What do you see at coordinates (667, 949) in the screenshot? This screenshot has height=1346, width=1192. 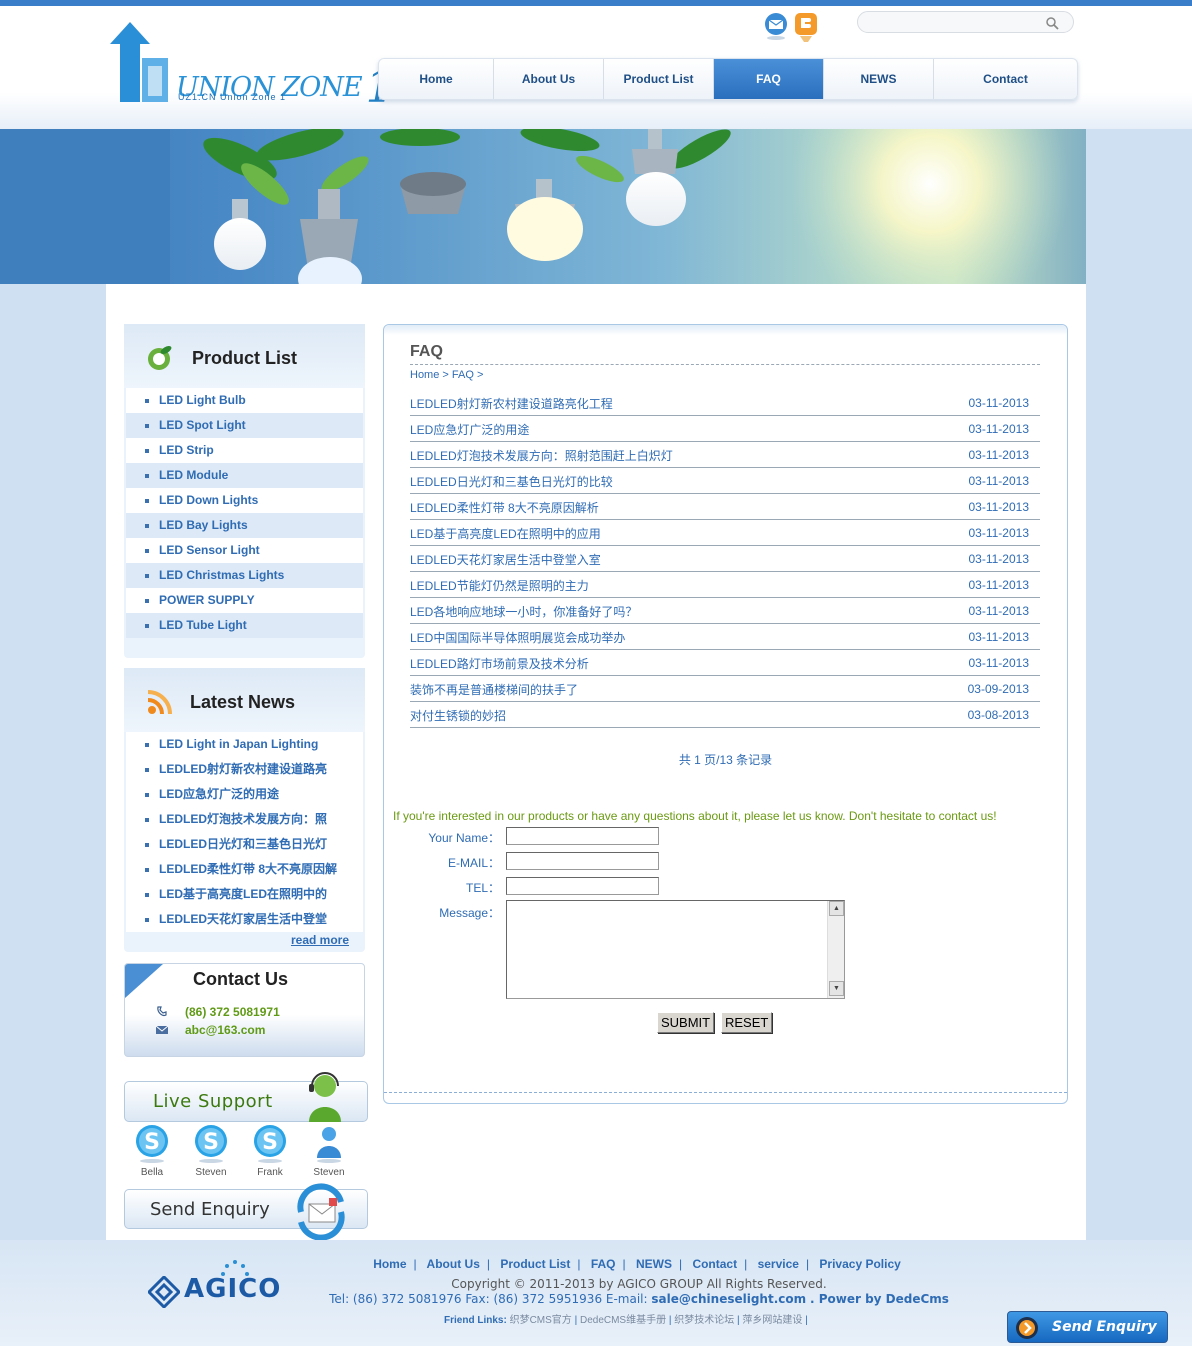 I see `message-textarea` at bounding box center [667, 949].